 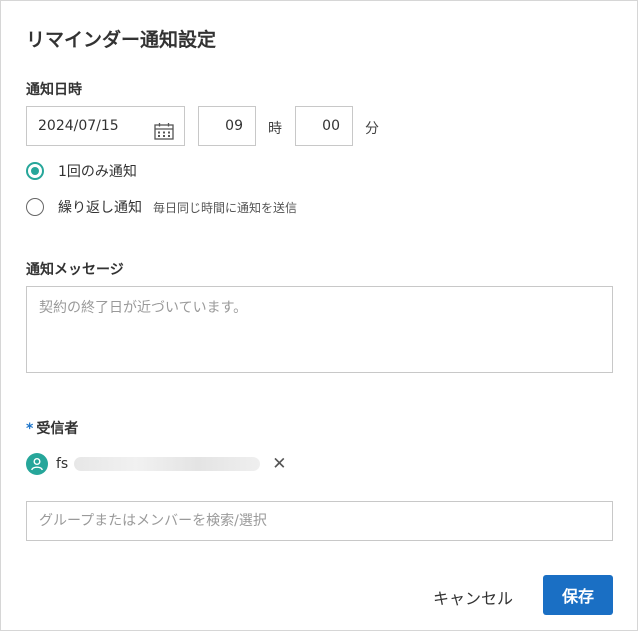 I want to click on recipients-label: * 受信者, so click(x=52, y=428).